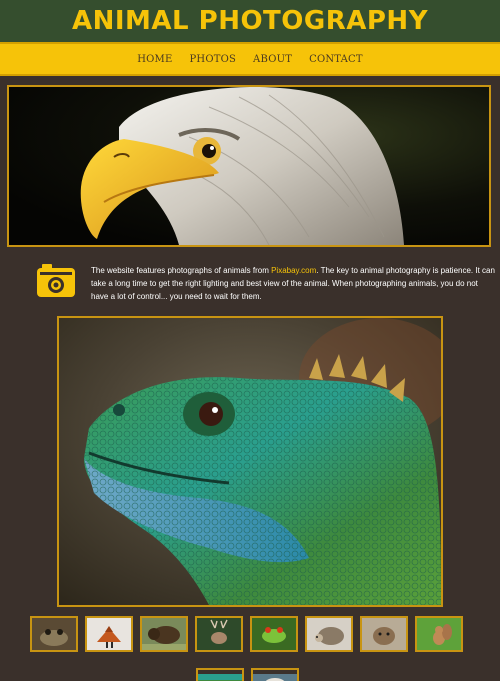 The image size is (500, 681). I want to click on thumbnail-otter, so click(384, 634).